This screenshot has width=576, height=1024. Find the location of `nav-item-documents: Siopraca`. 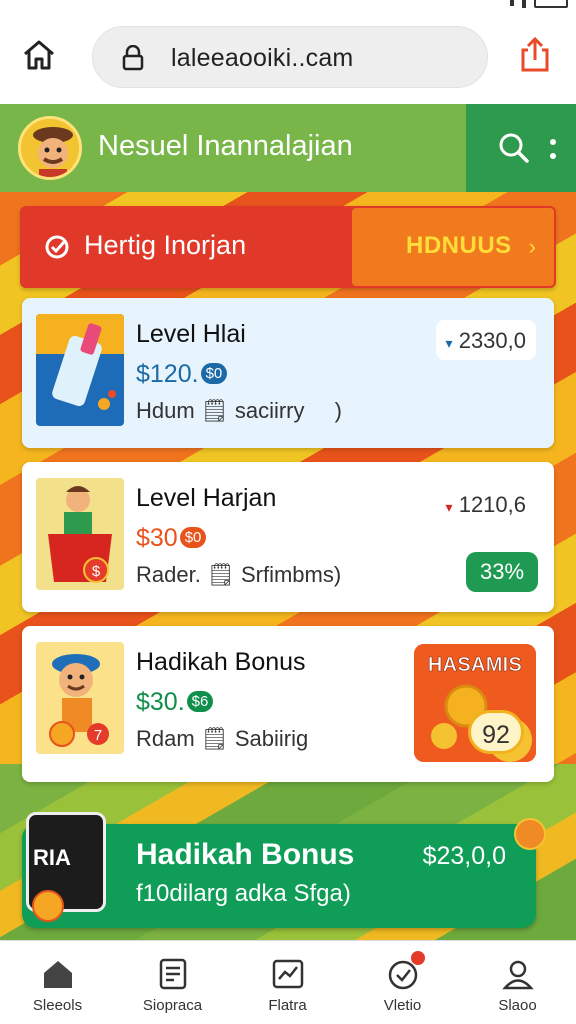

nav-item-documents: Siopraca is located at coordinates (172, 982).